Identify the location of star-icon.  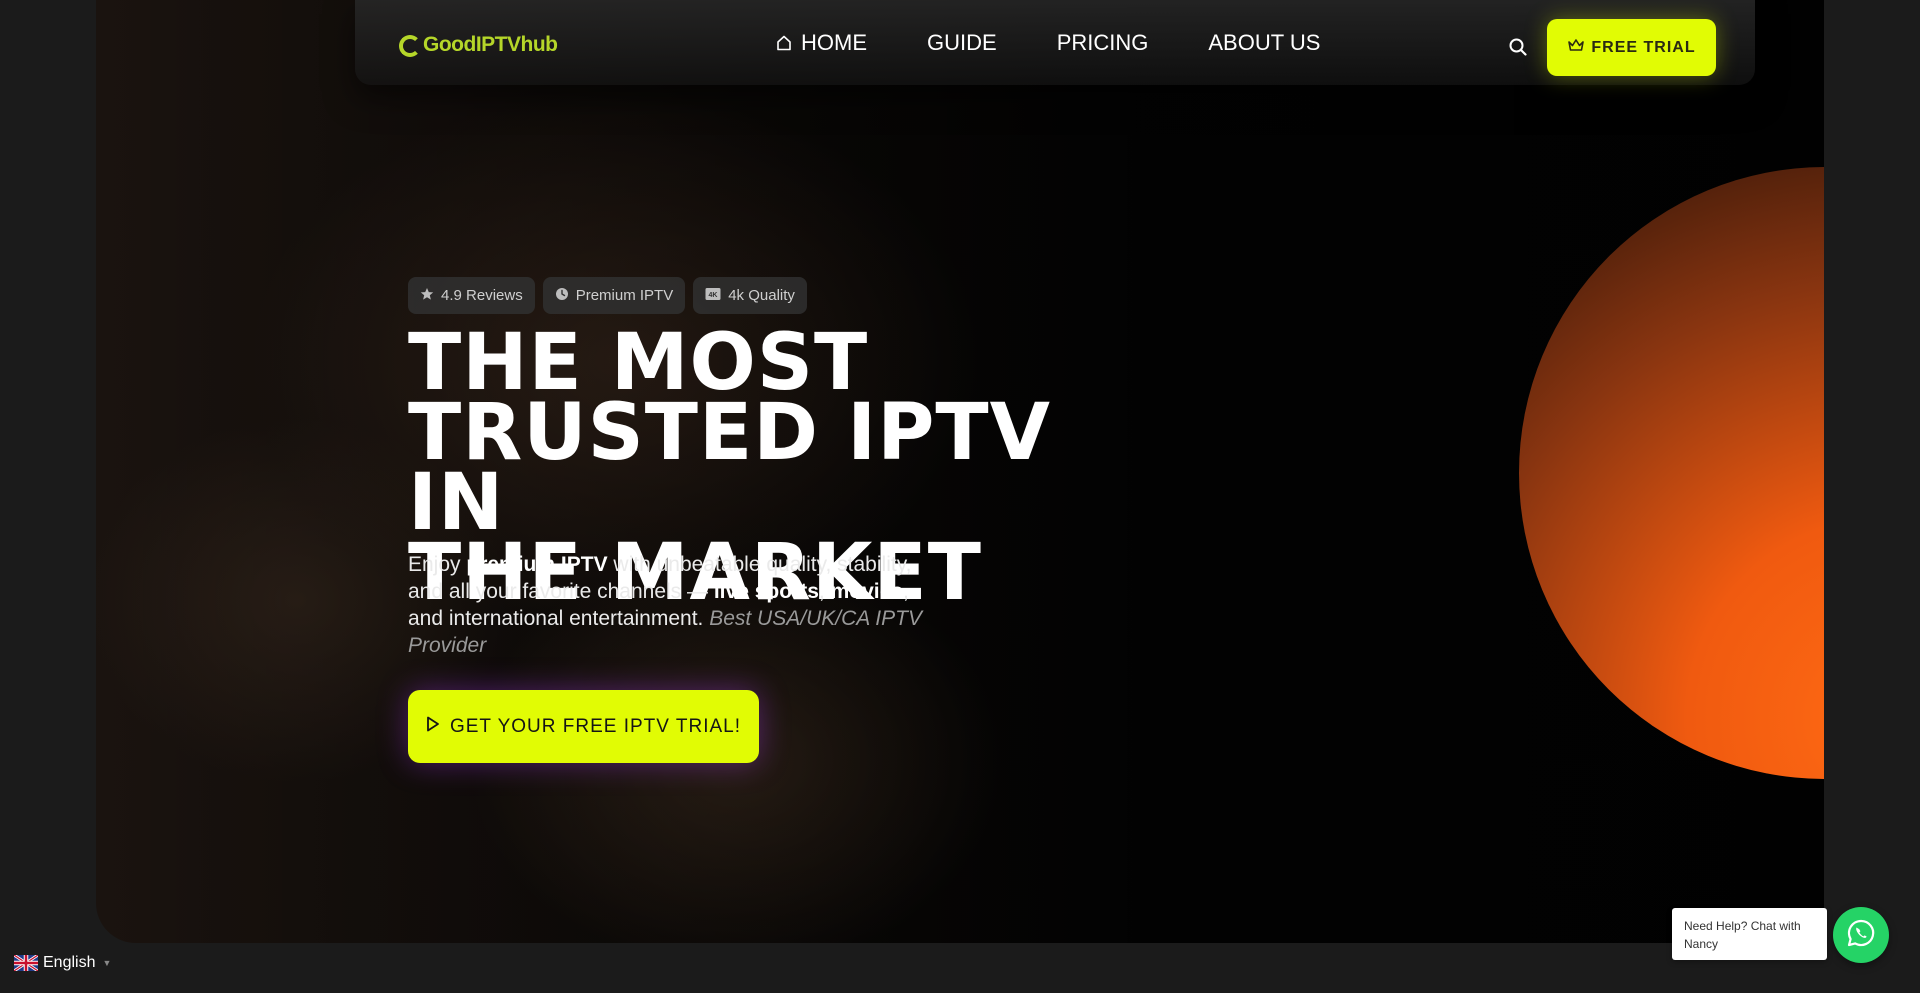
(427, 296).